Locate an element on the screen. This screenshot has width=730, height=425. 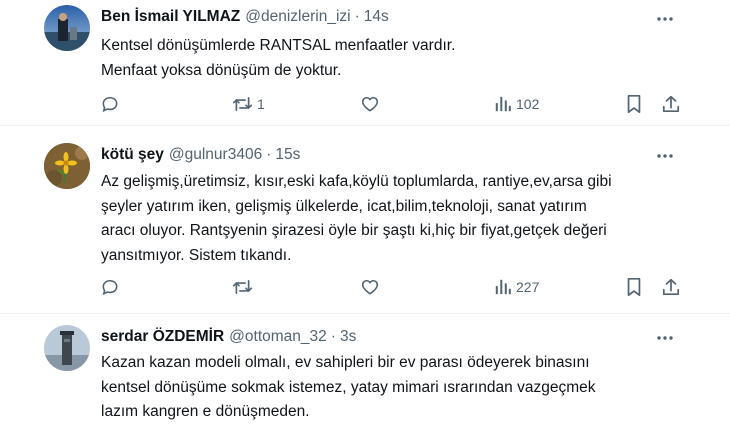
tweet-time: 3s is located at coordinates (348, 337).